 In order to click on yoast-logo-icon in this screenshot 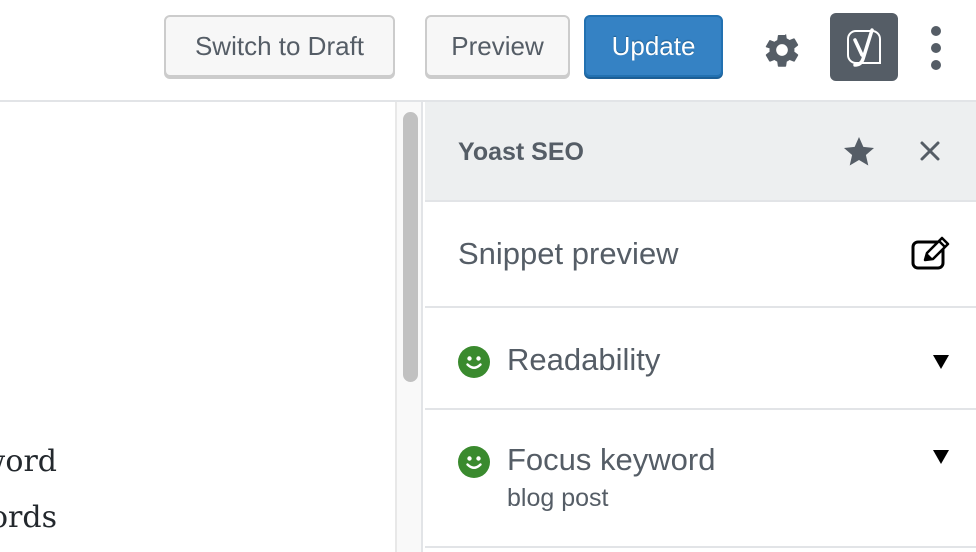, I will do `click(864, 47)`.